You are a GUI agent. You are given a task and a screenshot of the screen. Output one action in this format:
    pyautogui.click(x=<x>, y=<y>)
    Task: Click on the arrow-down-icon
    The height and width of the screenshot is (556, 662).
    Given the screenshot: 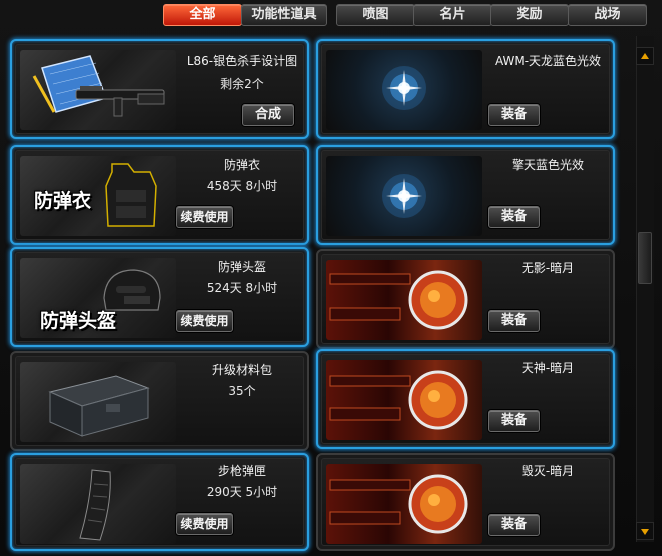 What is the action you would take?
    pyautogui.click(x=645, y=532)
    